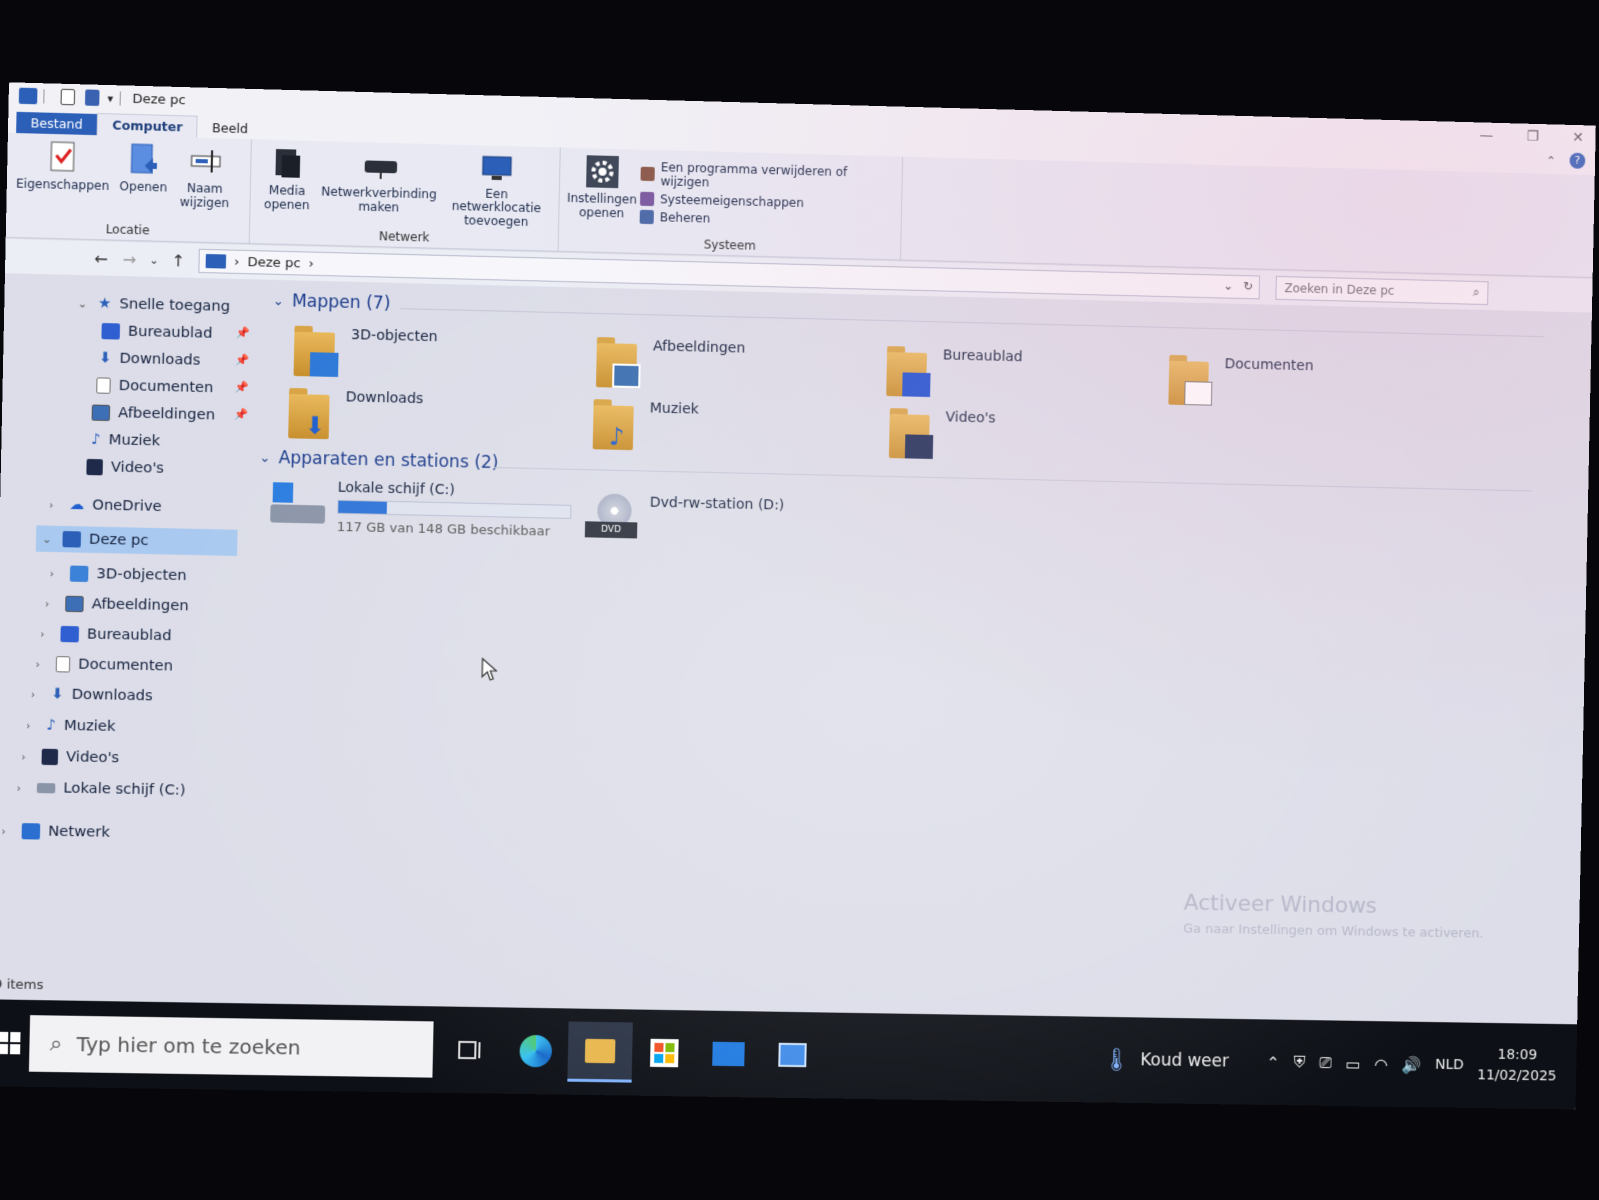 The width and height of the screenshot is (1599, 1200). I want to click on maximize-button: ❐, so click(1532, 137).